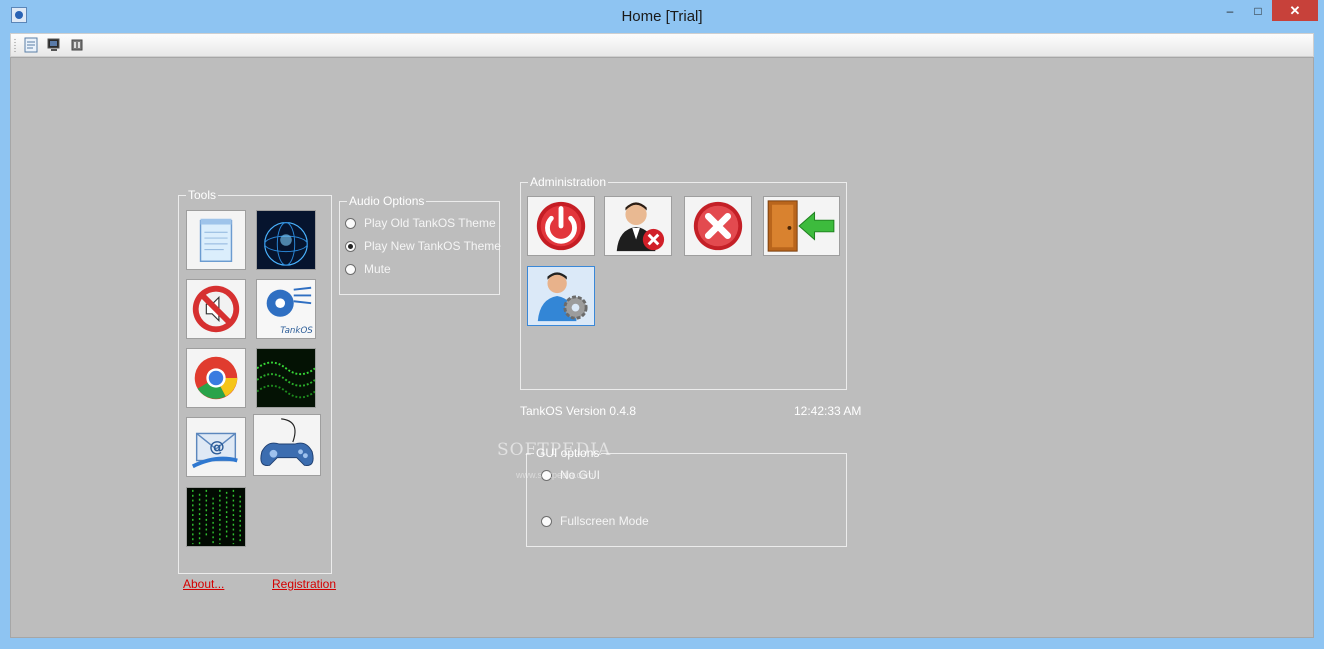 The image size is (1324, 649). I want to click on radio-play-new-theme: Play New TankOS Theme, so click(423, 246).